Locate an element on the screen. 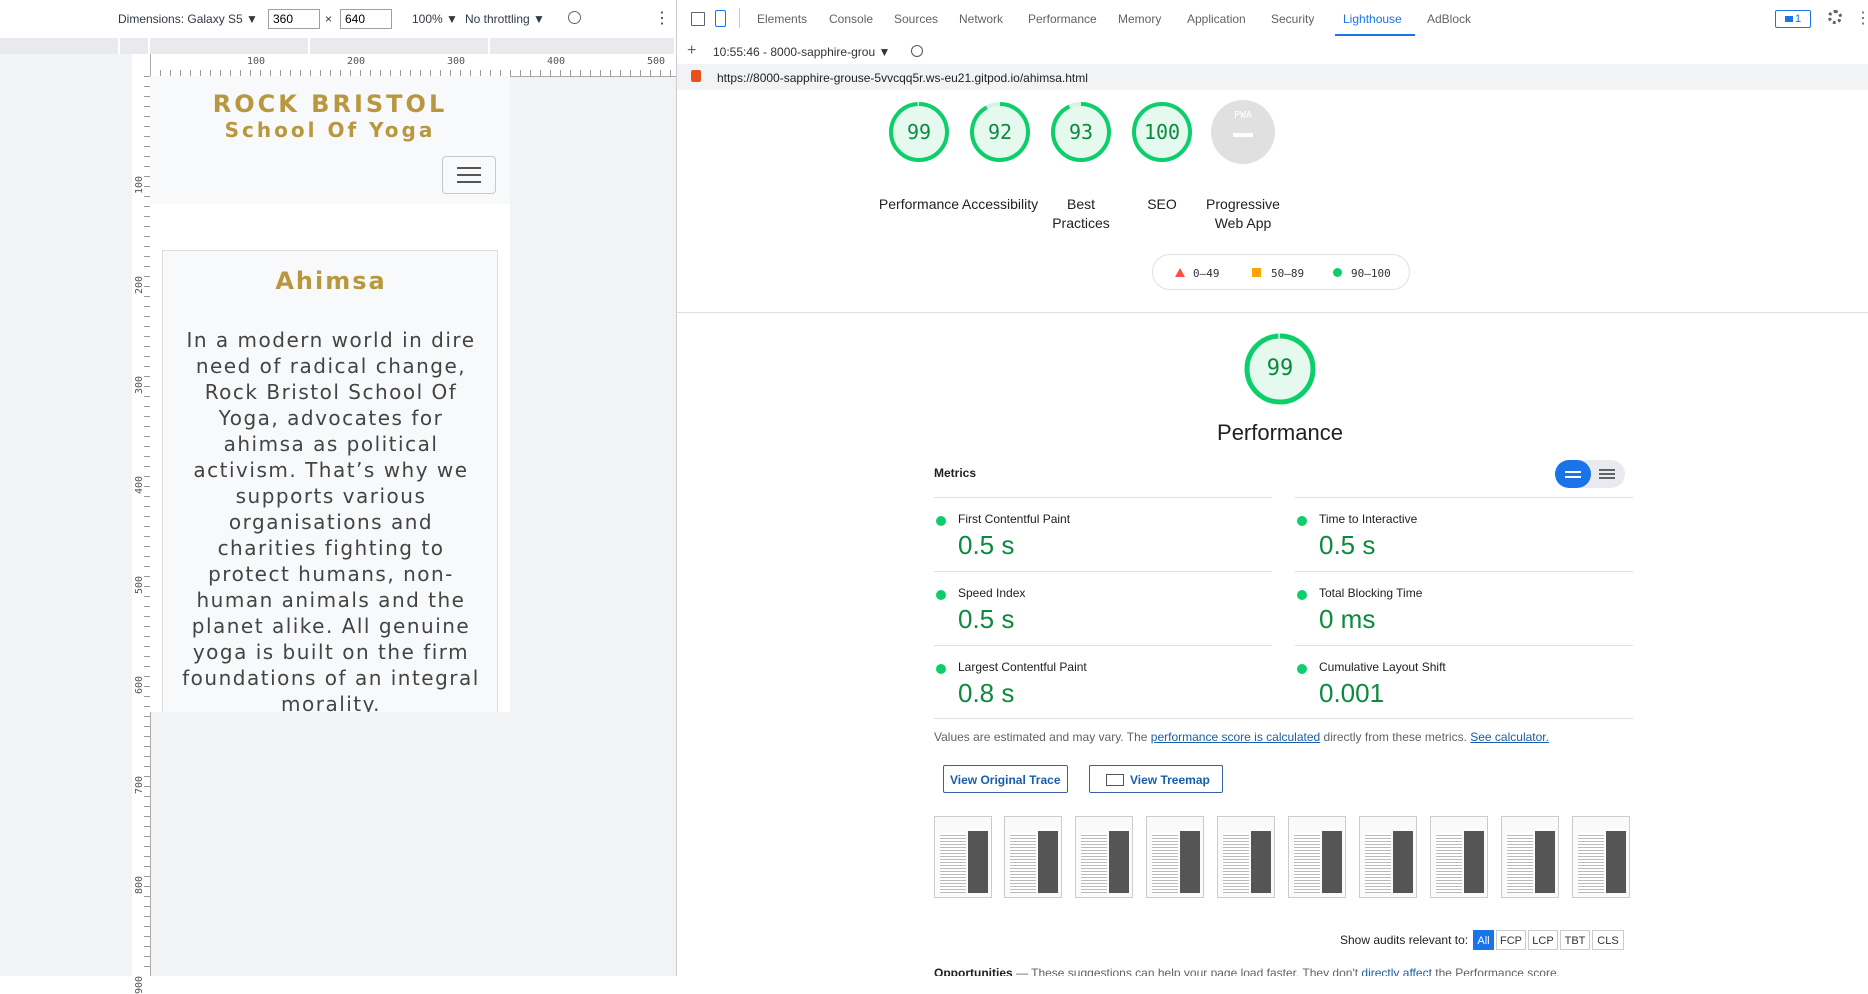  detail-view-icon is located at coordinates (1607, 470).